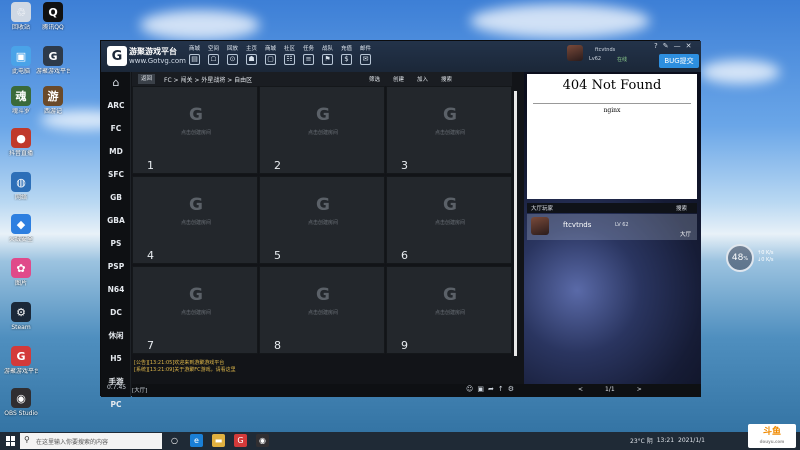 Image resolution: width=800 pixels, height=450 pixels. Describe the element at coordinates (116, 404) in the screenshot. I see `sidebar-item-pc: PC` at that location.